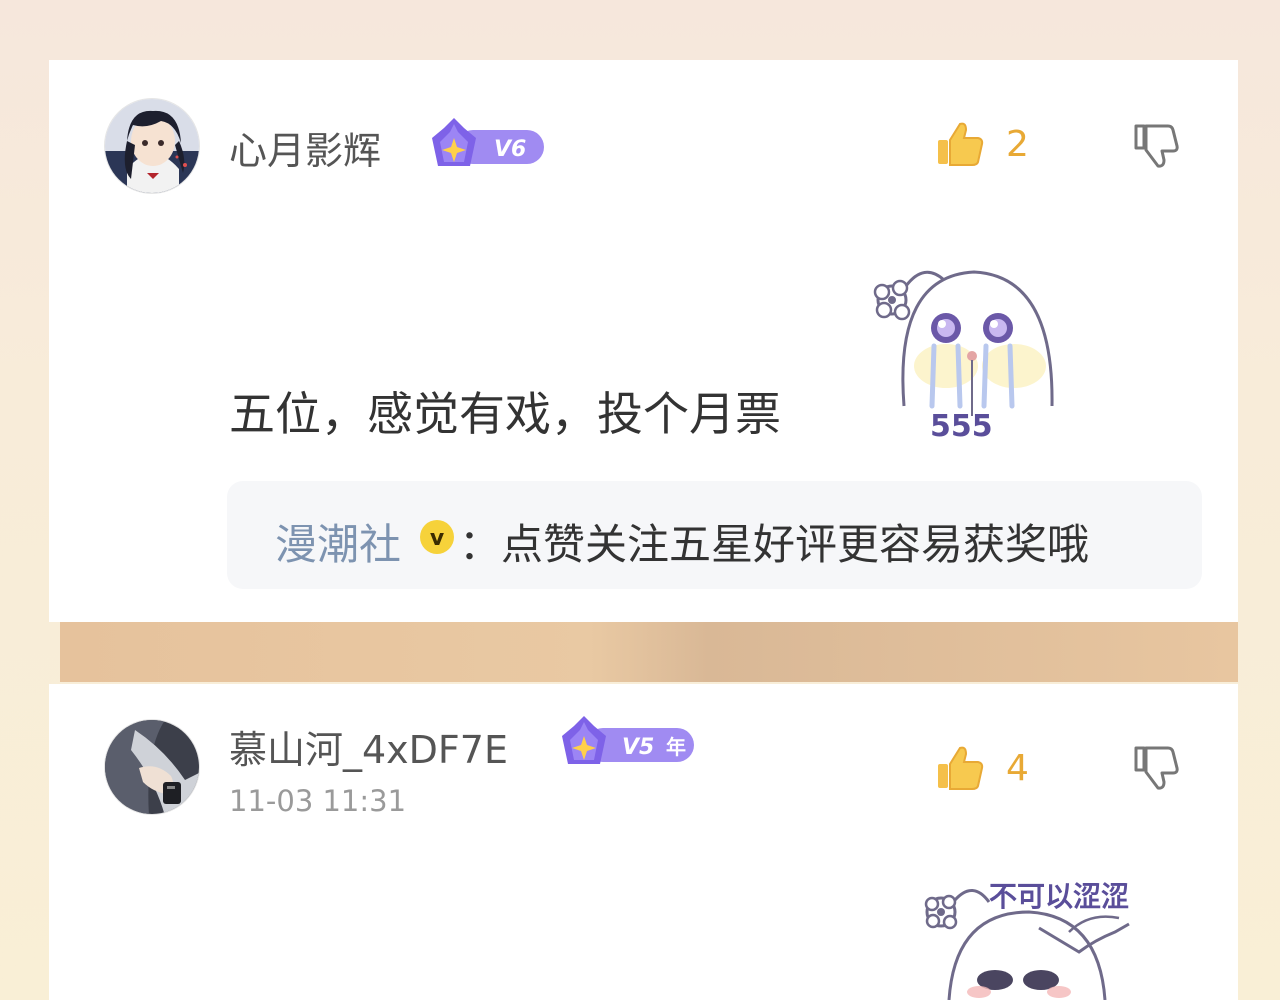 The height and width of the screenshot is (1000, 1280). What do you see at coordinates (964, 353) in the screenshot?
I see `crying-sticker: 555` at bounding box center [964, 353].